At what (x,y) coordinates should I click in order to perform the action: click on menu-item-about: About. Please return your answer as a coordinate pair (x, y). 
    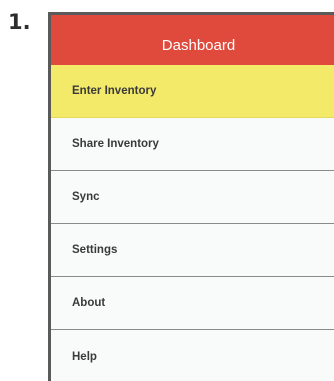
    Looking at the image, I should click on (192, 303).